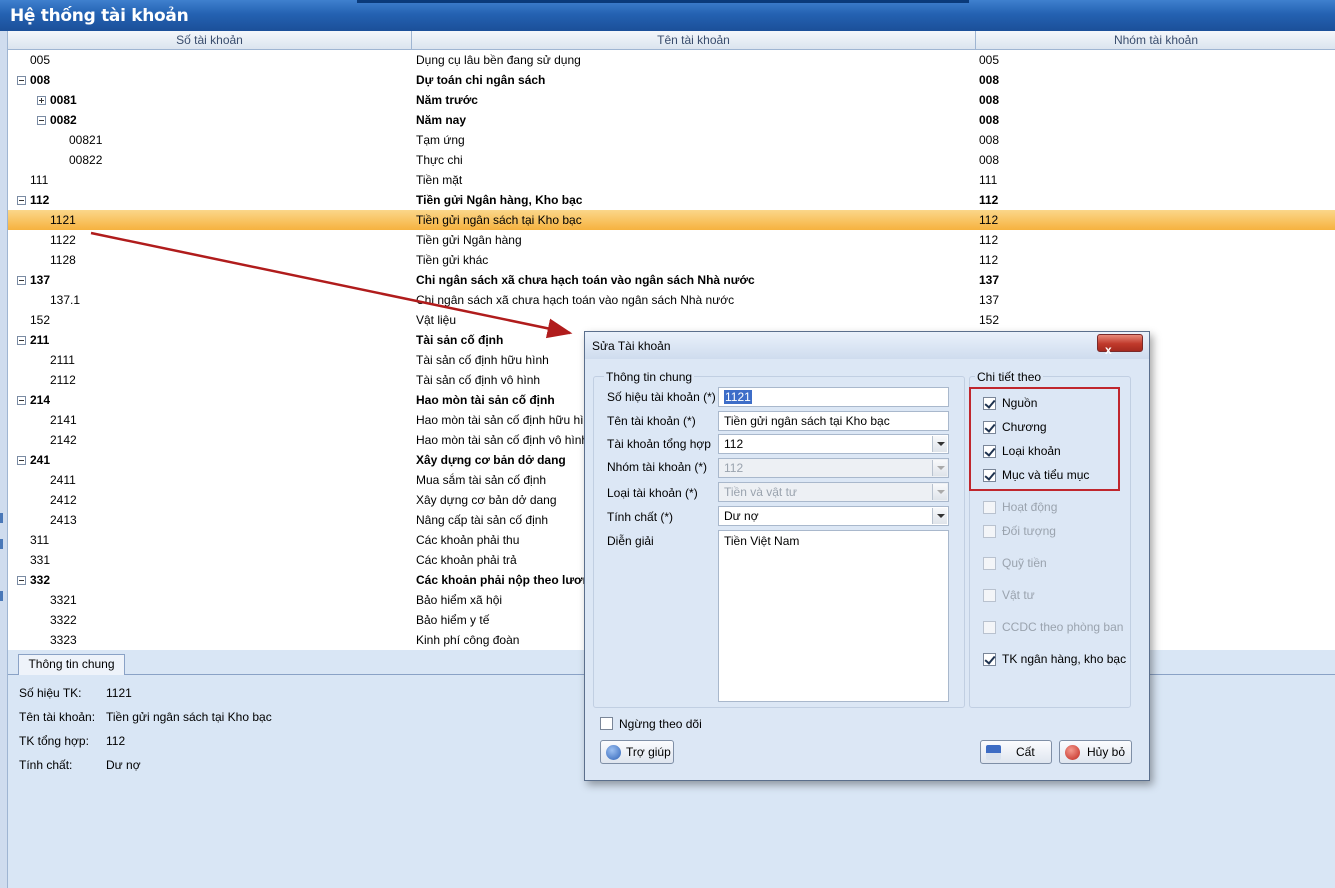 The width and height of the screenshot is (1335, 888). Describe the element at coordinates (1016, 752) in the screenshot. I see `save-button: Cất` at that location.